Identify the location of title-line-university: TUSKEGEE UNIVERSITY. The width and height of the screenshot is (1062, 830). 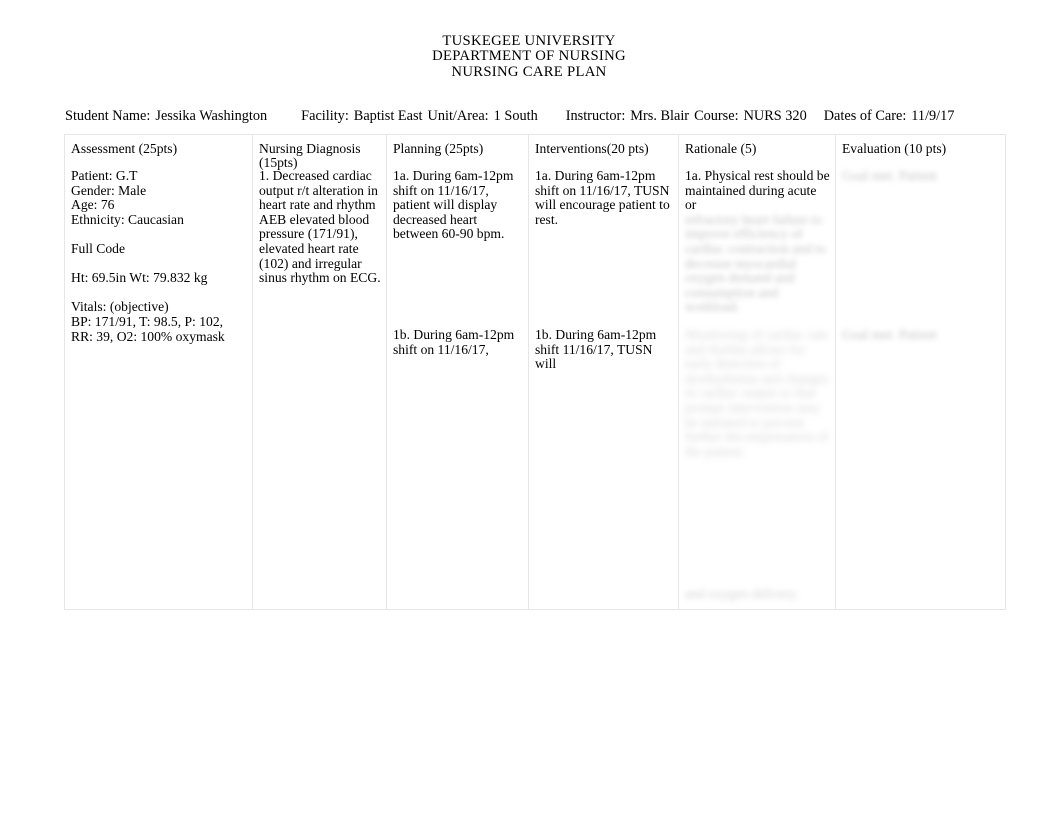
(529, 41).